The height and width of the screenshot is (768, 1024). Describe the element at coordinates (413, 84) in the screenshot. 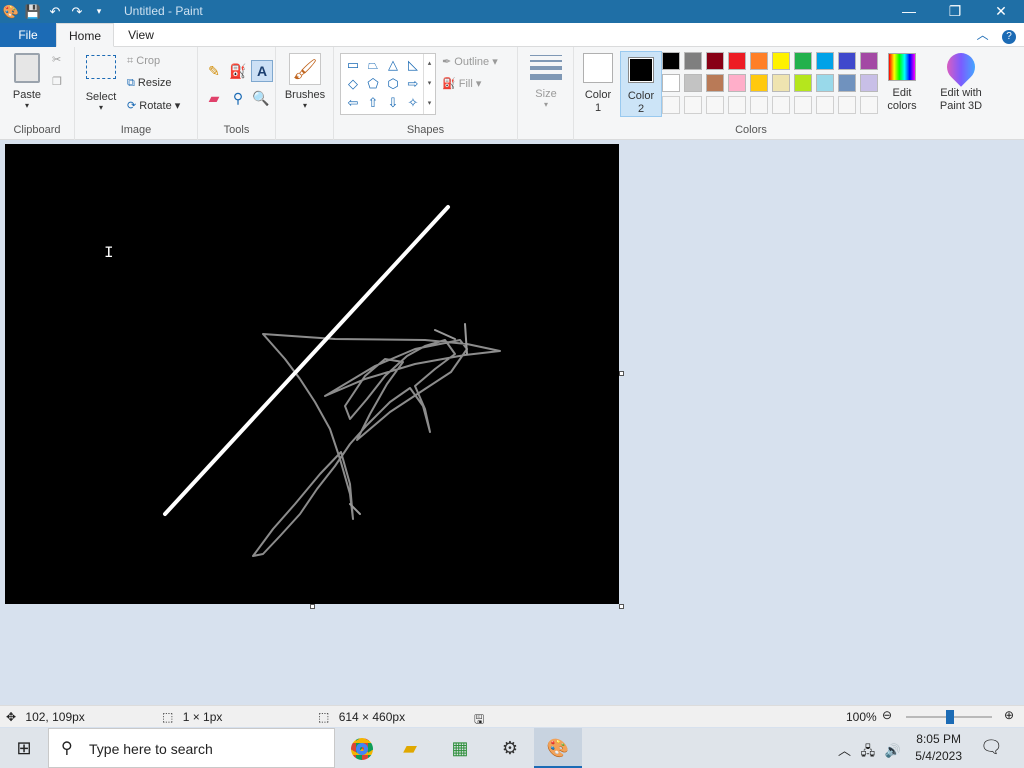

I see `right-arrow-shape-icon: ⇨` at that location.